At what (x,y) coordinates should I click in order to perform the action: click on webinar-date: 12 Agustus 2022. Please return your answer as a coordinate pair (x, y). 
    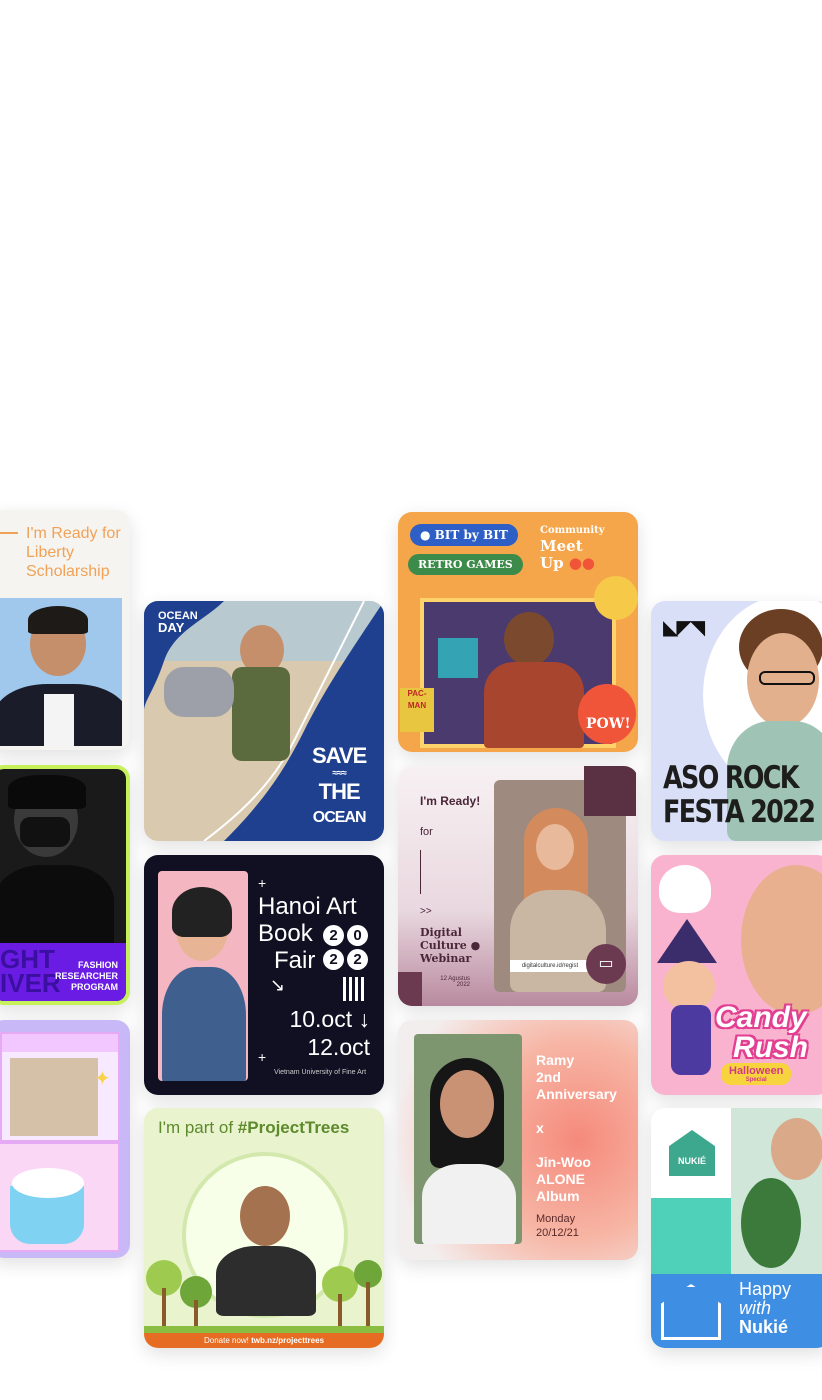
    Looking at the image, I should click on (455, 982).